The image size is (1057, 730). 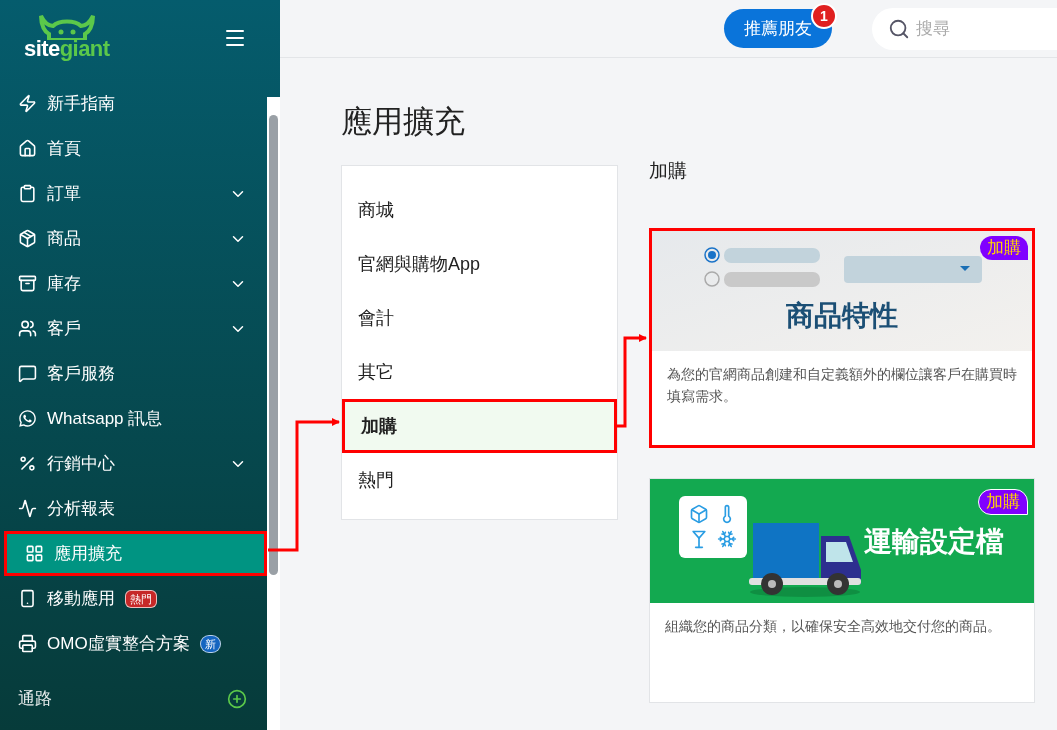 What do you see at coordinates (479, 480) in the screenshot?
I see `category-item: 熱門` at bounding box center [479, 480].